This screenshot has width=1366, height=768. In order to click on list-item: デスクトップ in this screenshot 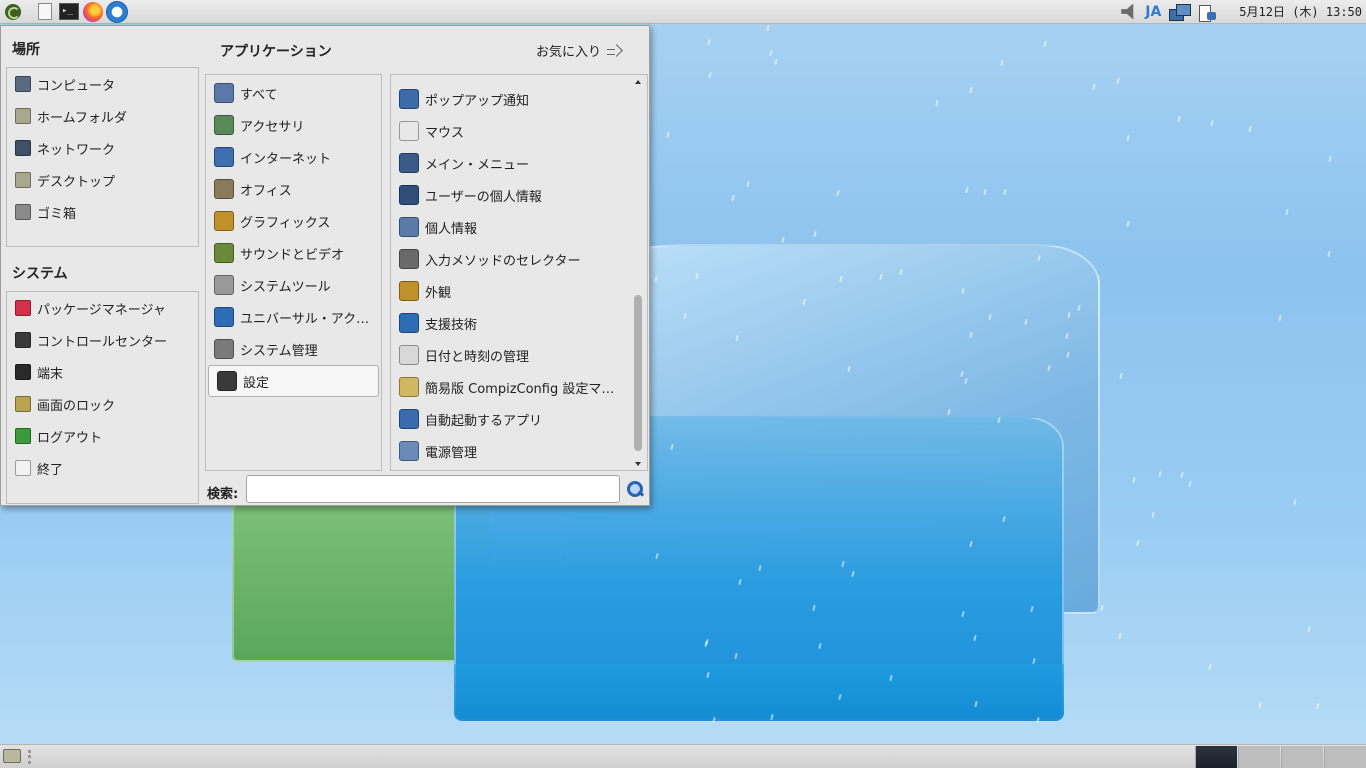, I will do `click(102, 180)`.